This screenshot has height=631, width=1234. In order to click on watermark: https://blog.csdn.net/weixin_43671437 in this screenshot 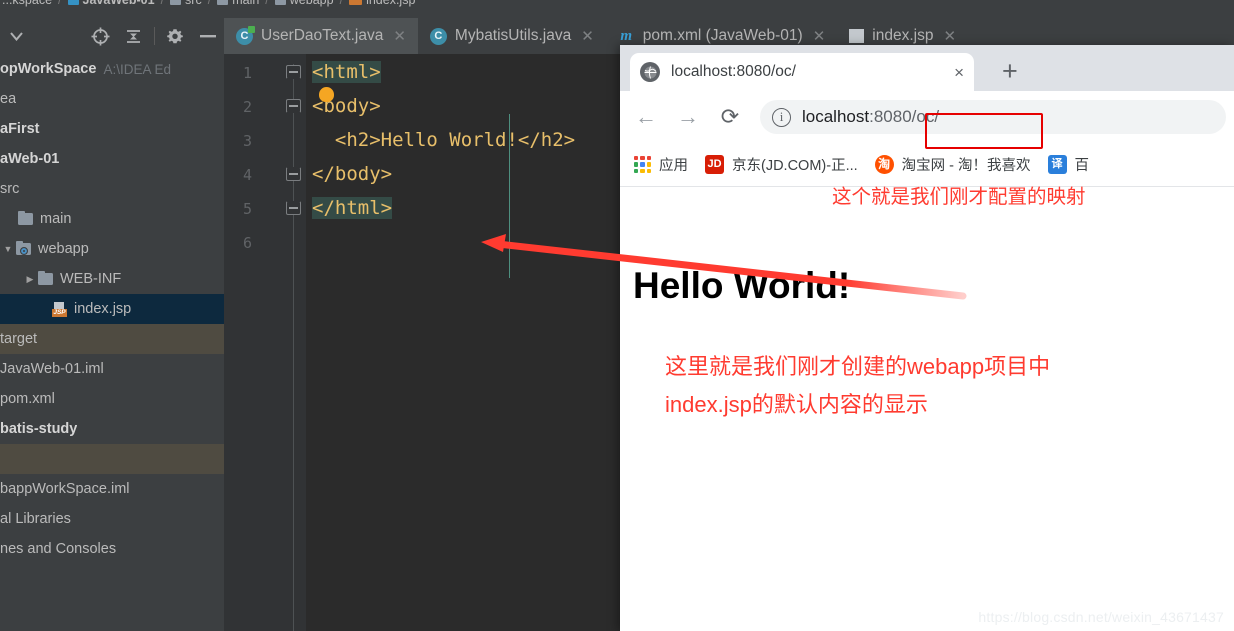, I will do `click(1101, 617)`.